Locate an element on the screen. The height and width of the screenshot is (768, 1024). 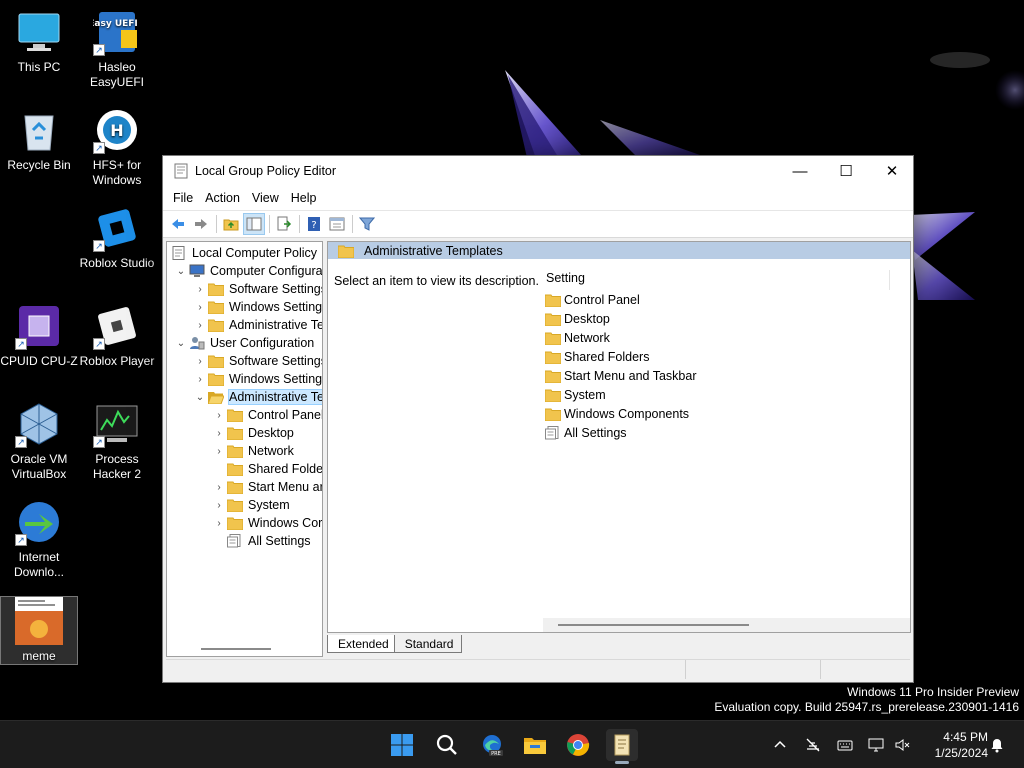
menu-view: View is located at coordinates (265, 198).